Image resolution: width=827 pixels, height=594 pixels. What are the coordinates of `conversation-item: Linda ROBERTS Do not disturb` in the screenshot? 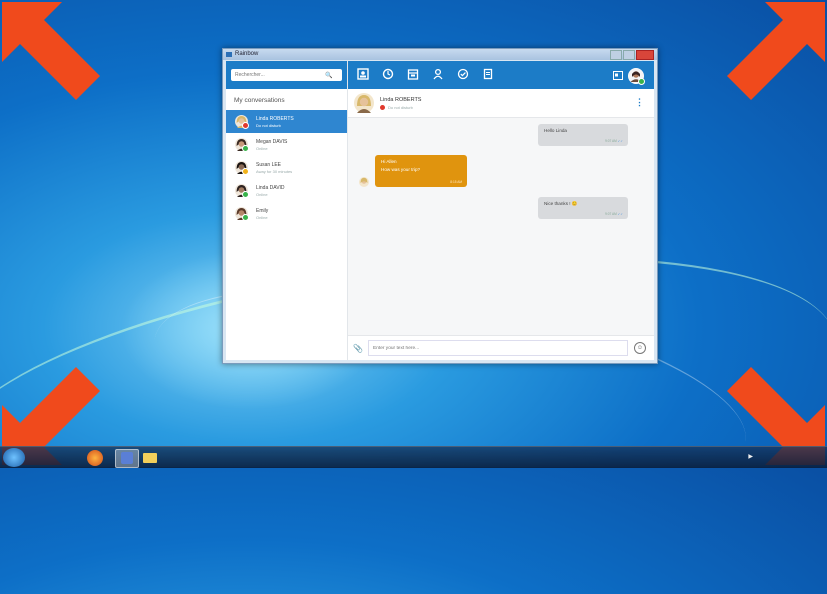 It's located at (286, 121).